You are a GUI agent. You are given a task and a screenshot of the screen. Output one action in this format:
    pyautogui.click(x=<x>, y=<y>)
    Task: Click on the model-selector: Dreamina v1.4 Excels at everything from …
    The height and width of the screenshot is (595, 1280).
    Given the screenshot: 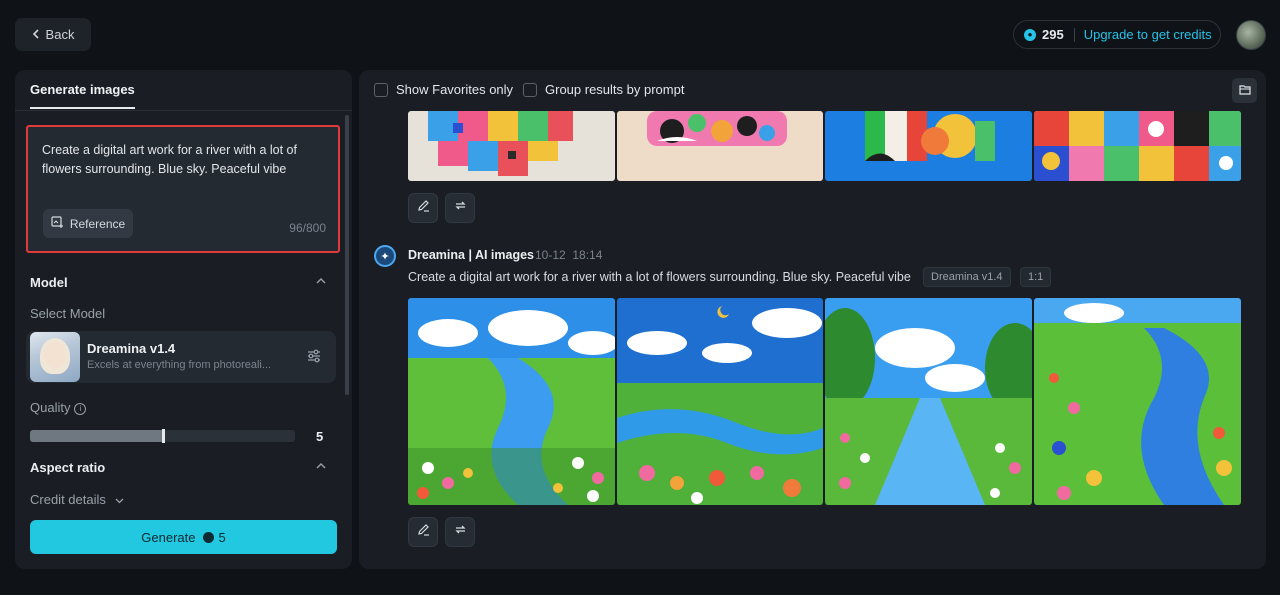 What is the action you would take?
    pyautogui.click(x=181, y=357)
    